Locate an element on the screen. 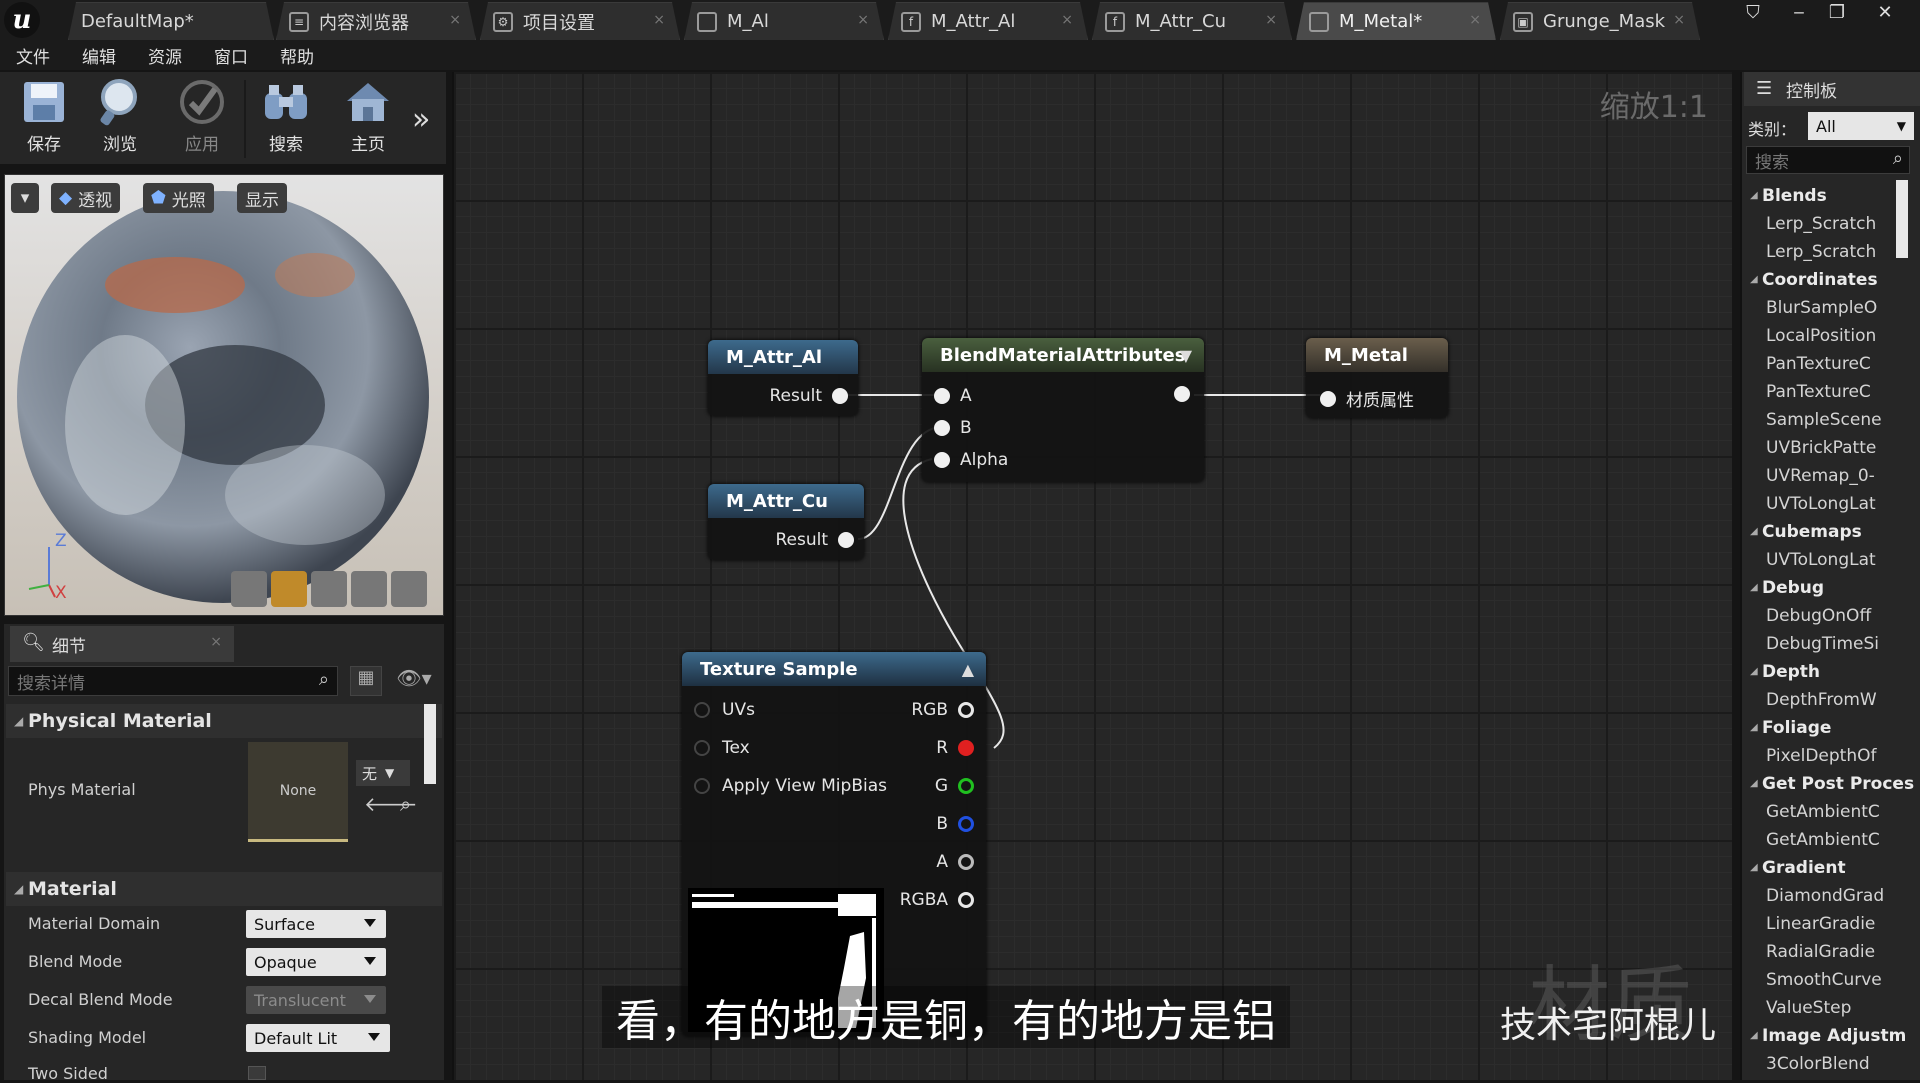  node-header: Texture Sample ▲ is located at coordinates (834, 669).